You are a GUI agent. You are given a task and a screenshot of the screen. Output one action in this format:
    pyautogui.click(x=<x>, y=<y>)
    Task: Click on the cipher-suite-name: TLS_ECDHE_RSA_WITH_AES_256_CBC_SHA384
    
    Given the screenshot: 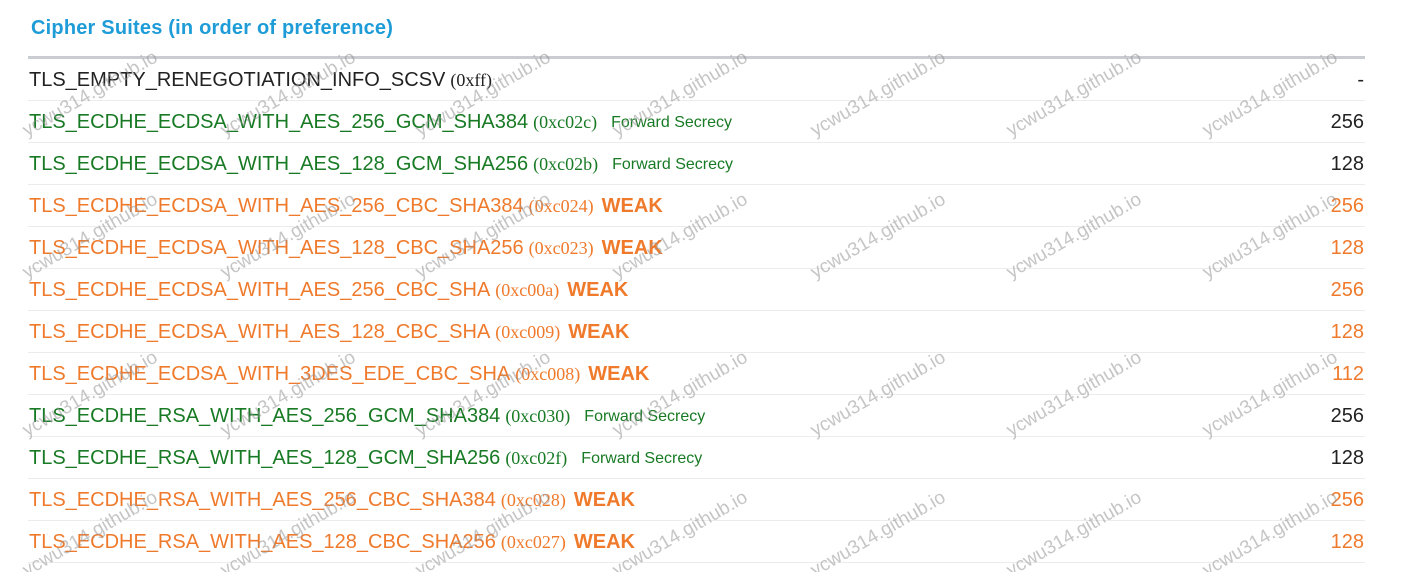 What is the action you would take?
    pyautogui.click(x=262, y=500)
    